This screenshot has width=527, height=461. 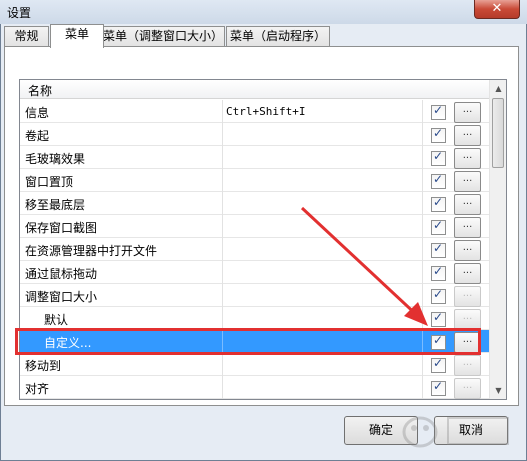 What do you see at coordinates (61, 297) in the screenshot?
I see `item-name: 调整窗口大小` at bounding box center [61, 297].